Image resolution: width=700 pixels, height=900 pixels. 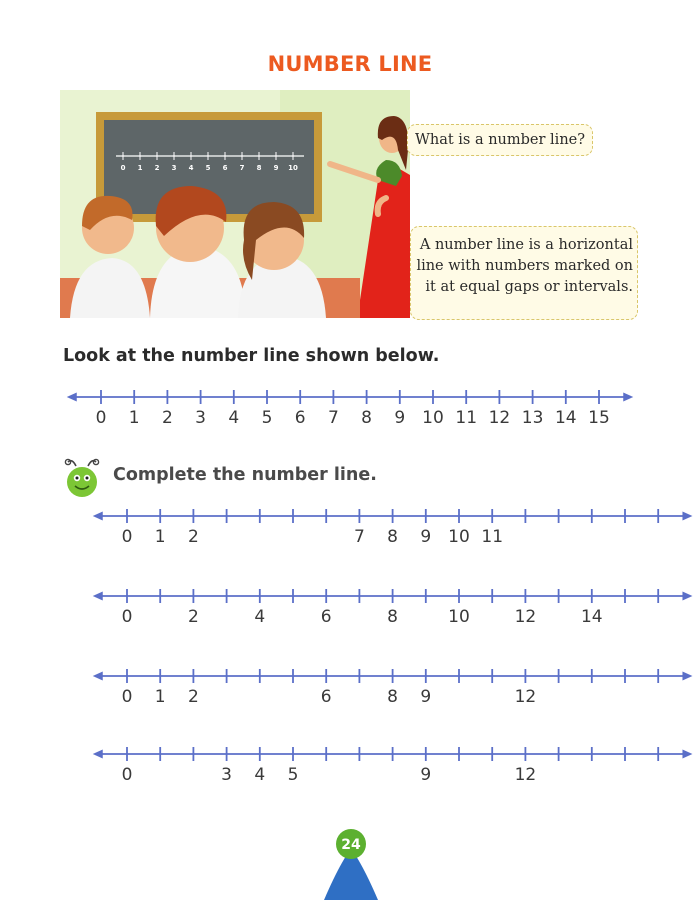 I want to click on exercise-3-tick-label: 2, so click(x=193, y=697).